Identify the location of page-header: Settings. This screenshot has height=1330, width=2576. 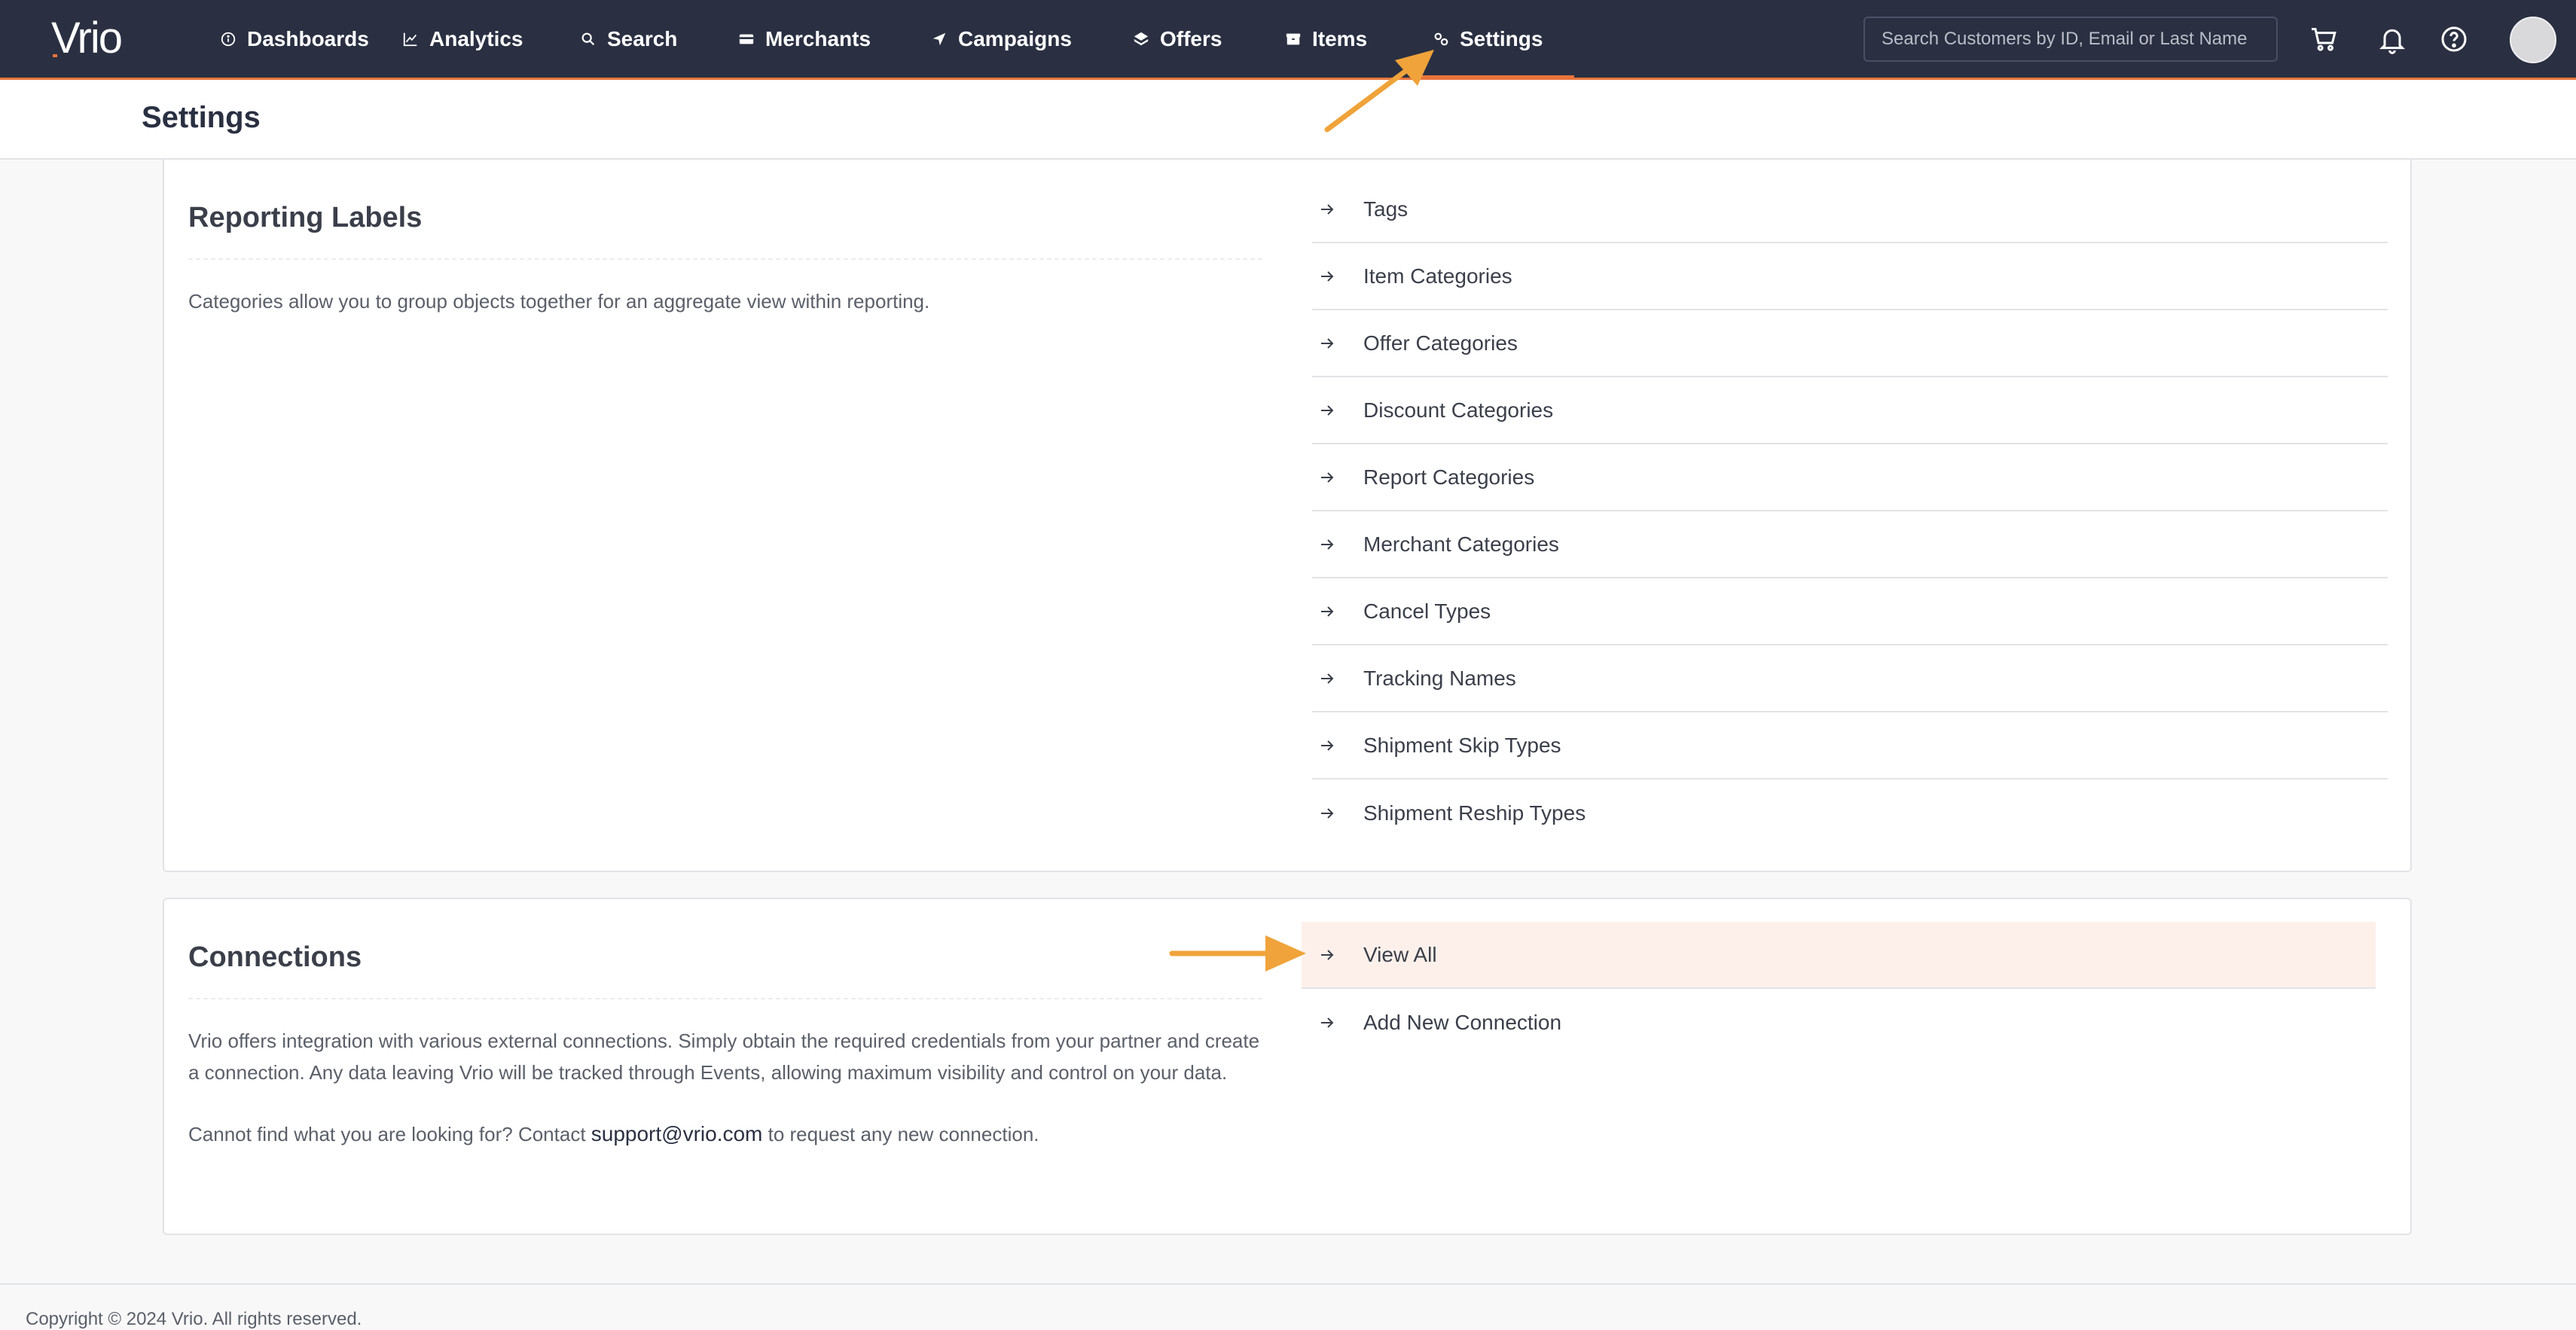
(1288, 120).